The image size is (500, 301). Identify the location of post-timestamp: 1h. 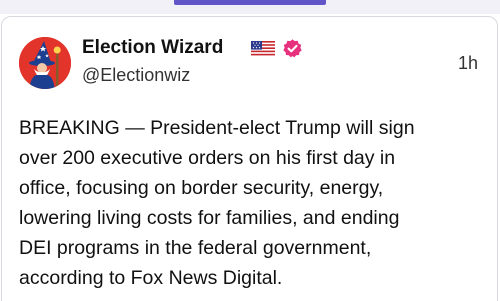
(468, 63).